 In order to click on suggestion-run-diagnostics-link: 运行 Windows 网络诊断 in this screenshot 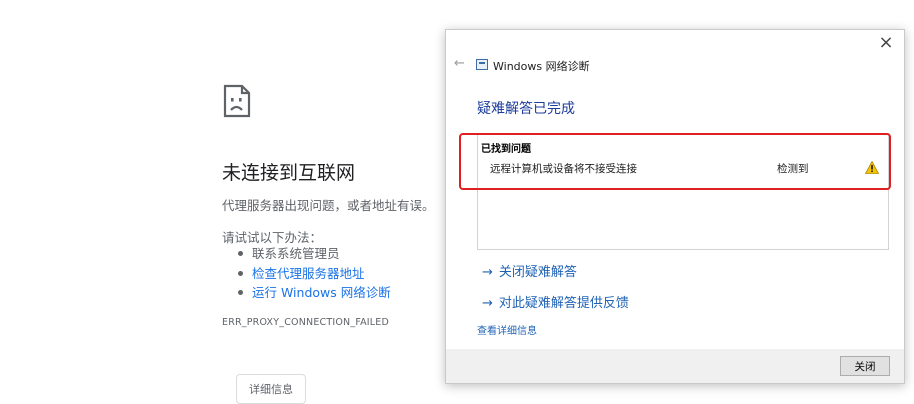, I will do `click(314, 293)`.